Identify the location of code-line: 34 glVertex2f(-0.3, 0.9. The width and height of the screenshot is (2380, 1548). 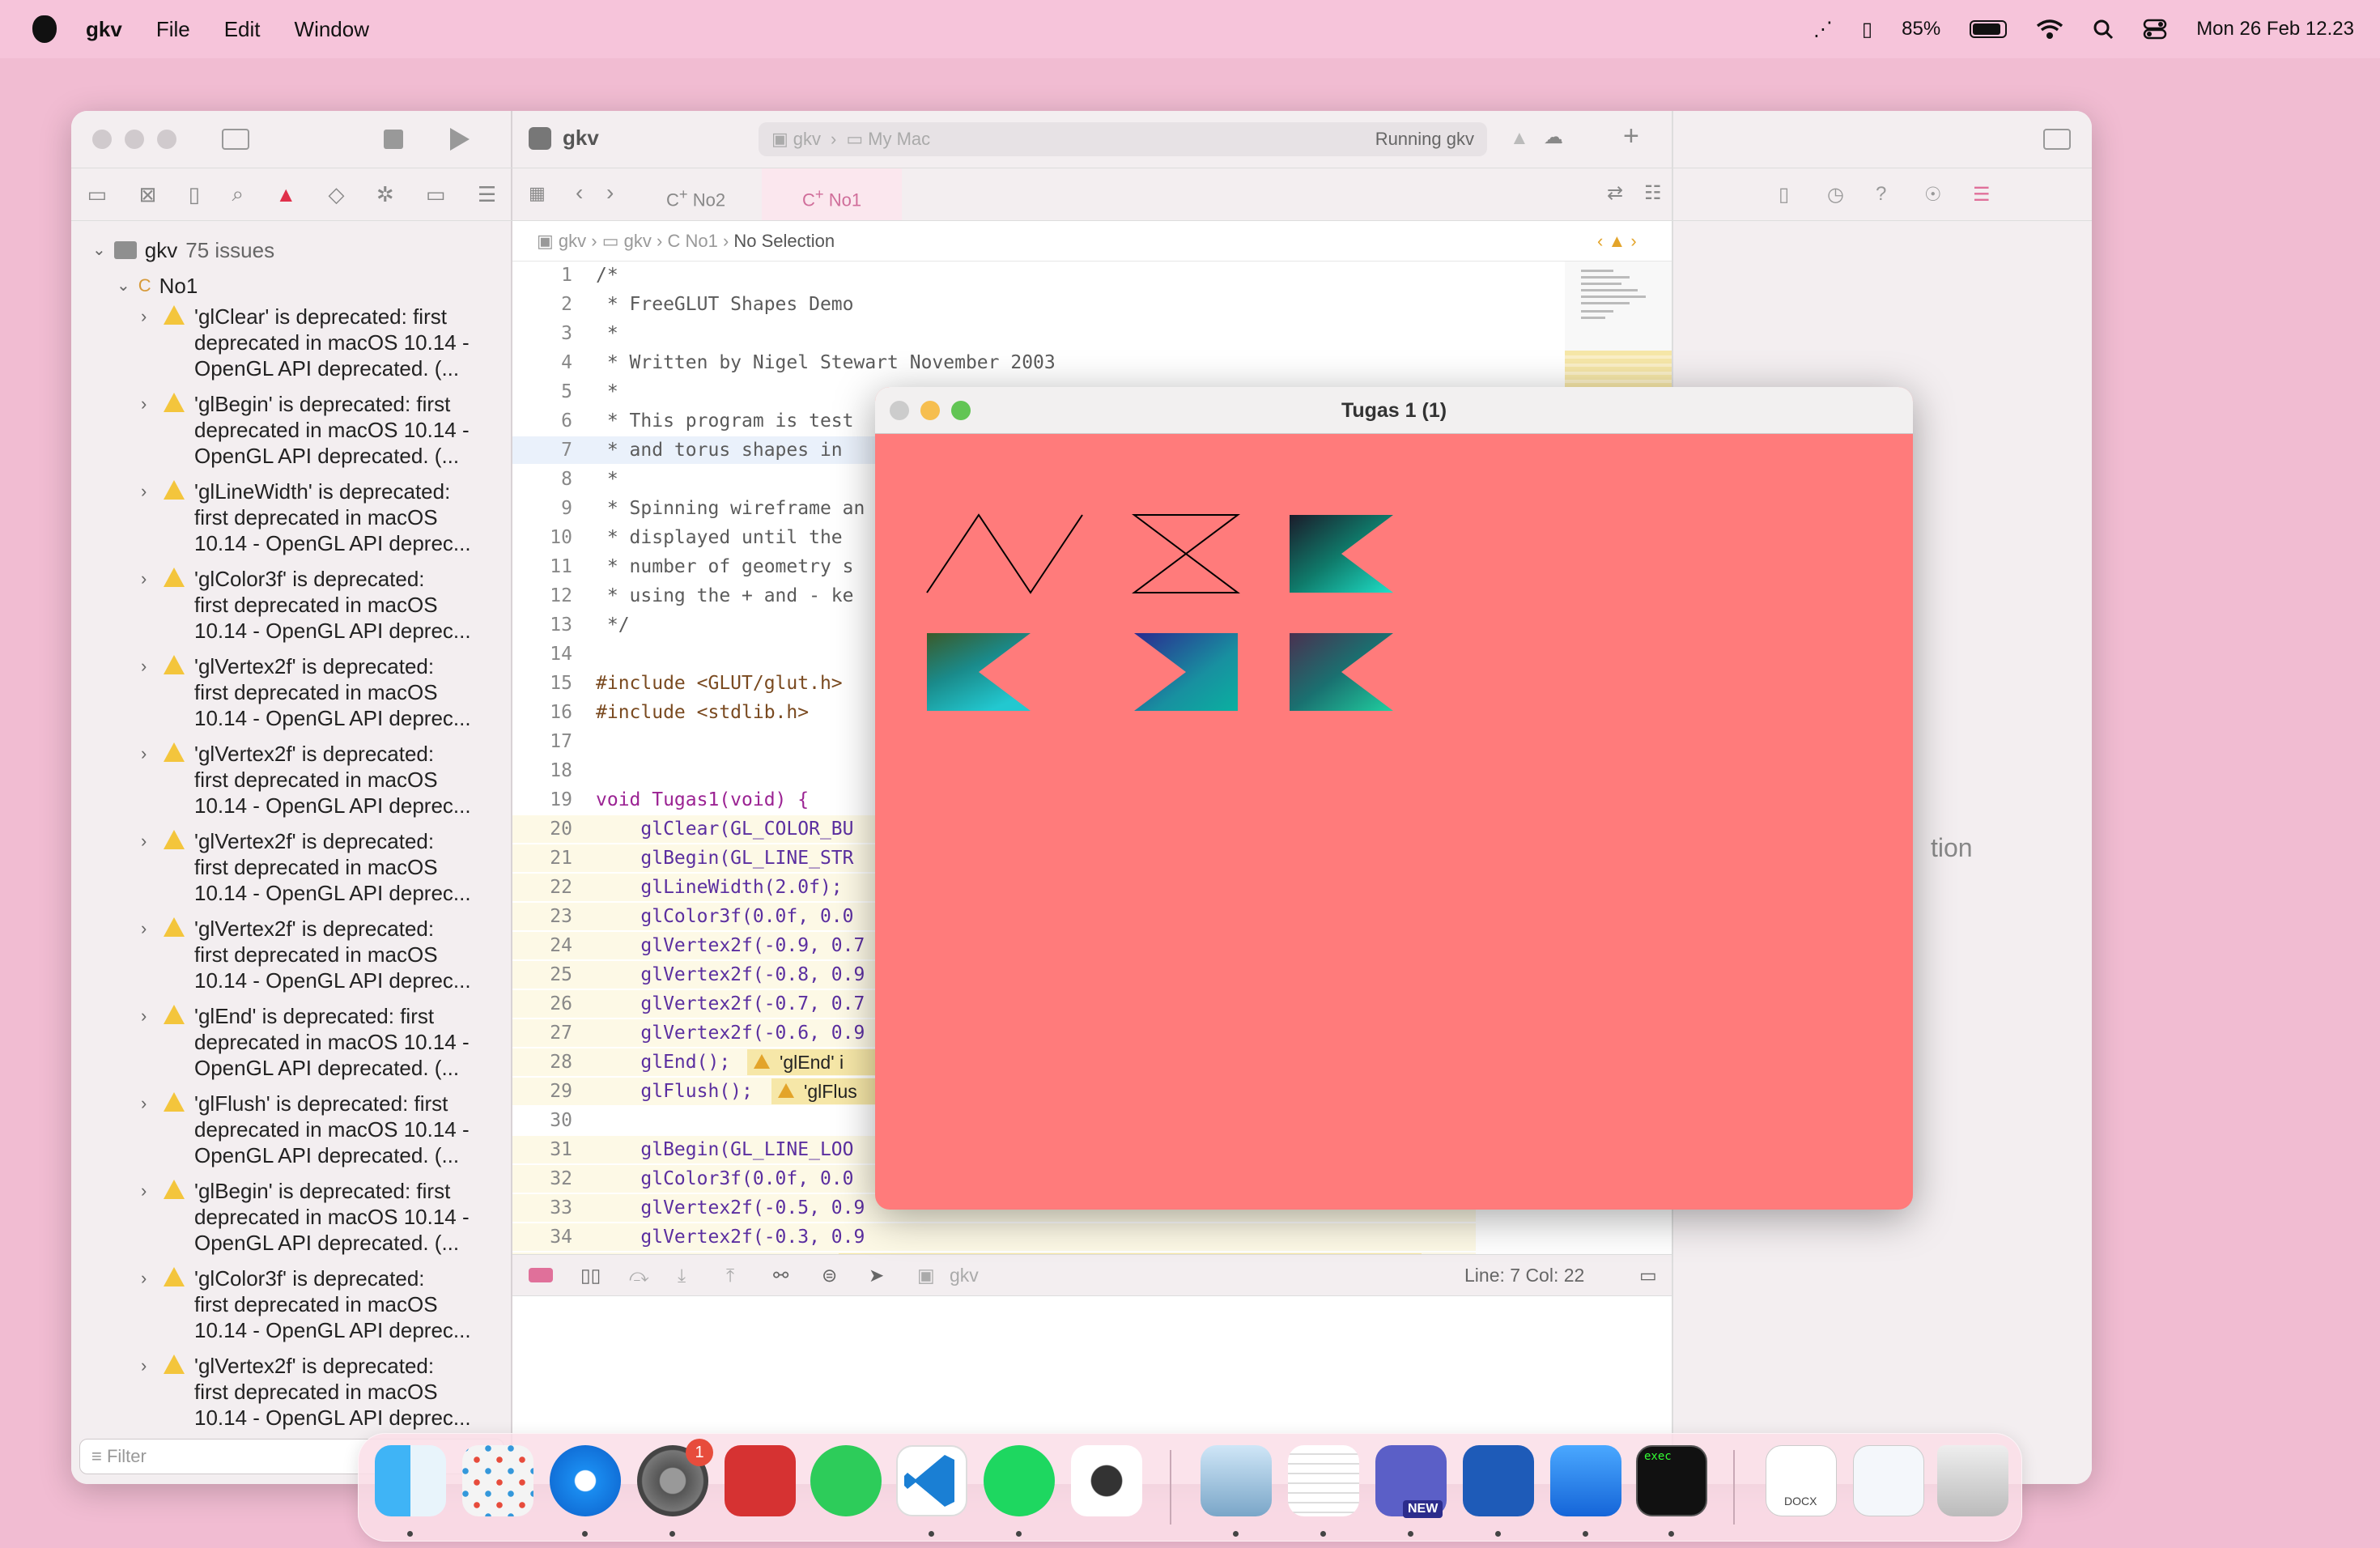
(994, 1237).